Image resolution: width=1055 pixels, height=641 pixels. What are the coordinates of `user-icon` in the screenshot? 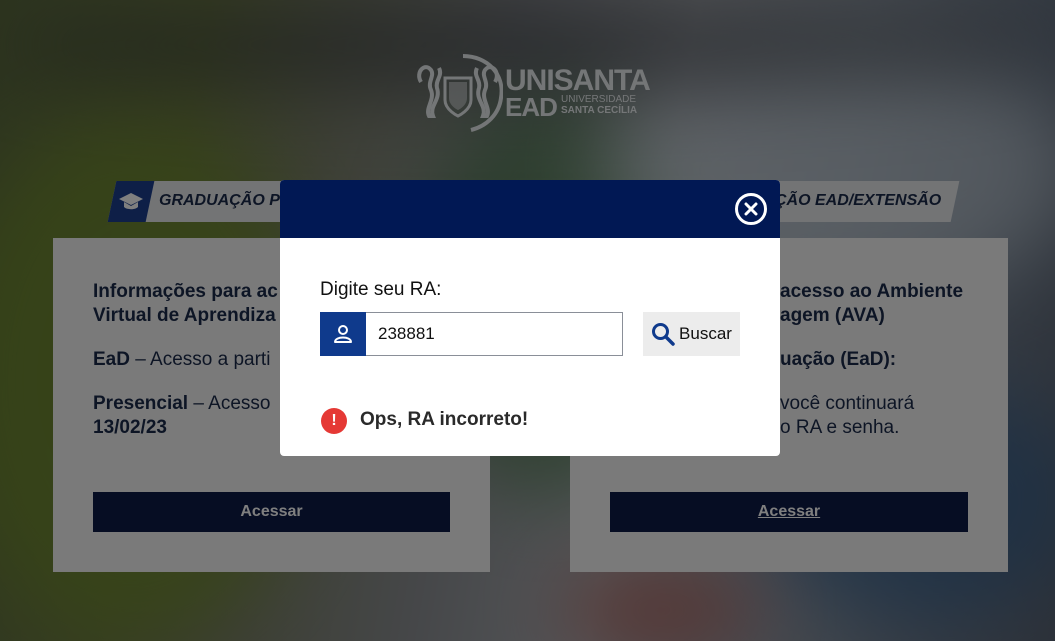 It's located at (343, 334).